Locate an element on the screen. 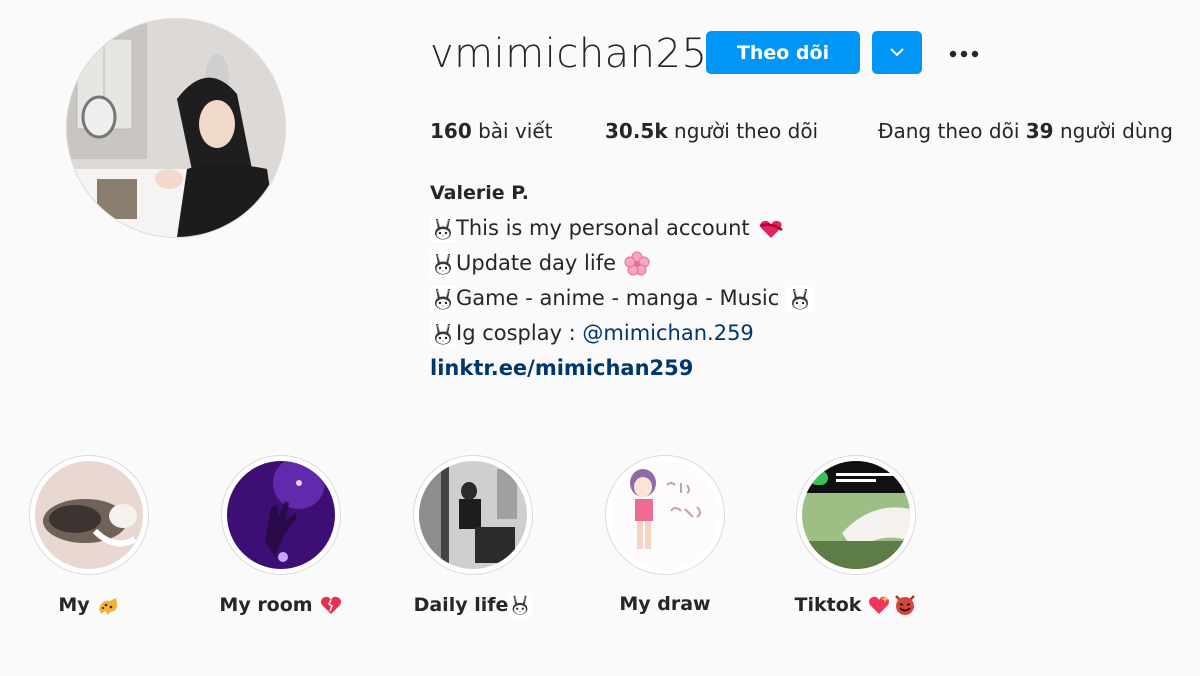 Image resolution: width=1200 pixels, height=676 pixels. story-highlight: Daily life is located at coordinates (473, 536).